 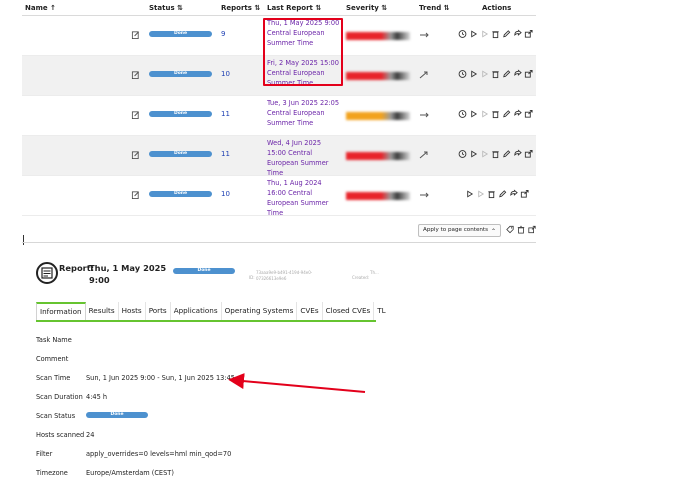 I want to click on text-cursor, so click(x=23, y=240).